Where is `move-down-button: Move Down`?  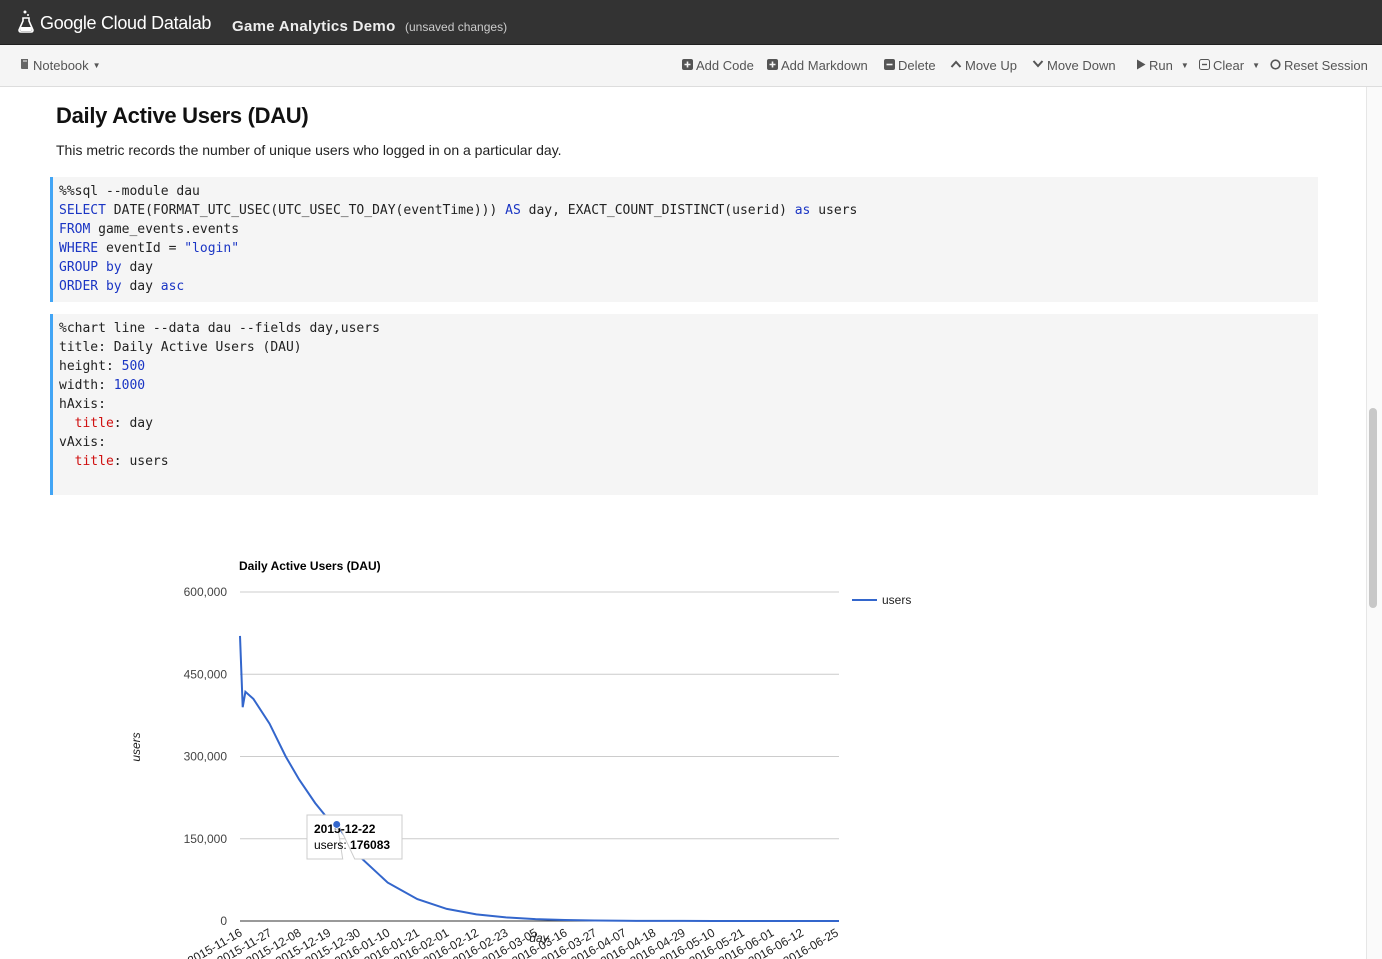
move-down-button: Move Down is located at coordinates (1074, 65).